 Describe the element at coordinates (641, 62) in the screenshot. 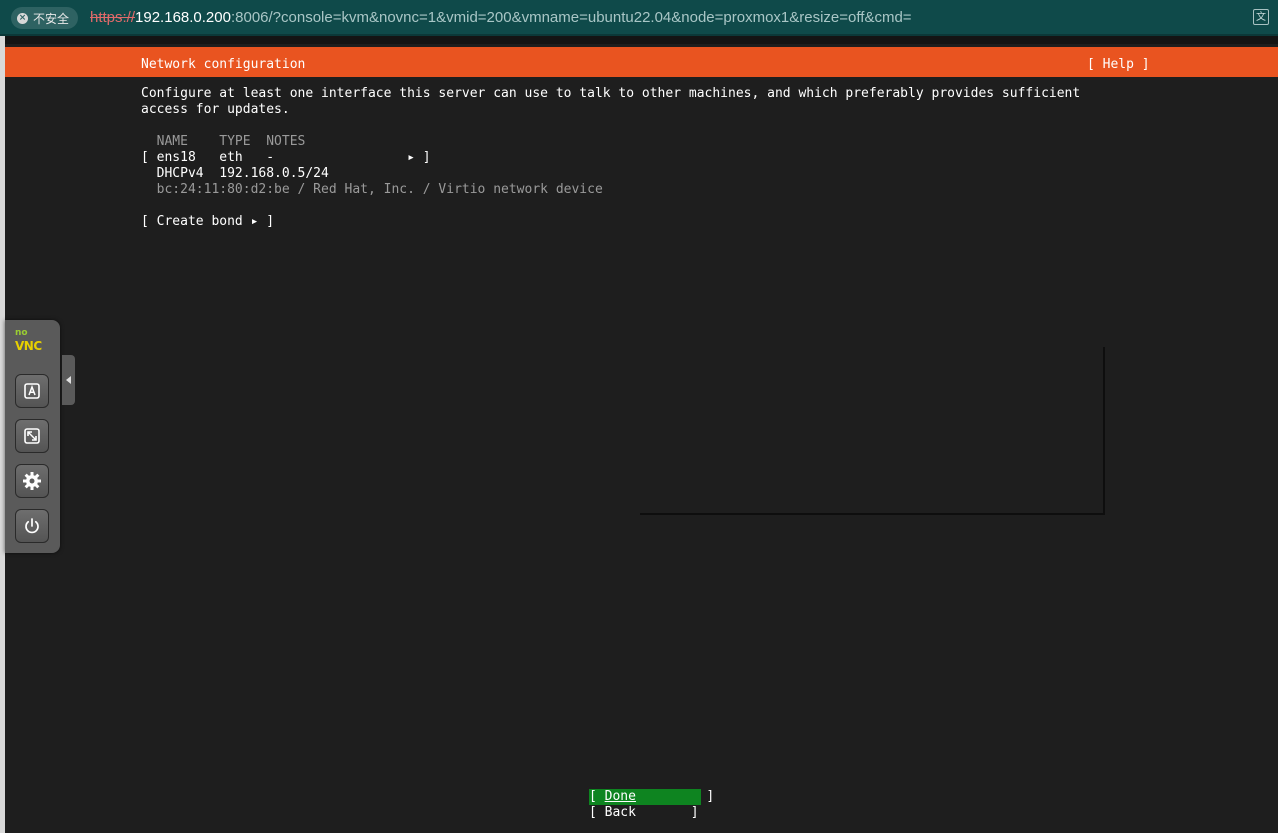

I see `installer-header: Network configuration [ Help ]` at that location.